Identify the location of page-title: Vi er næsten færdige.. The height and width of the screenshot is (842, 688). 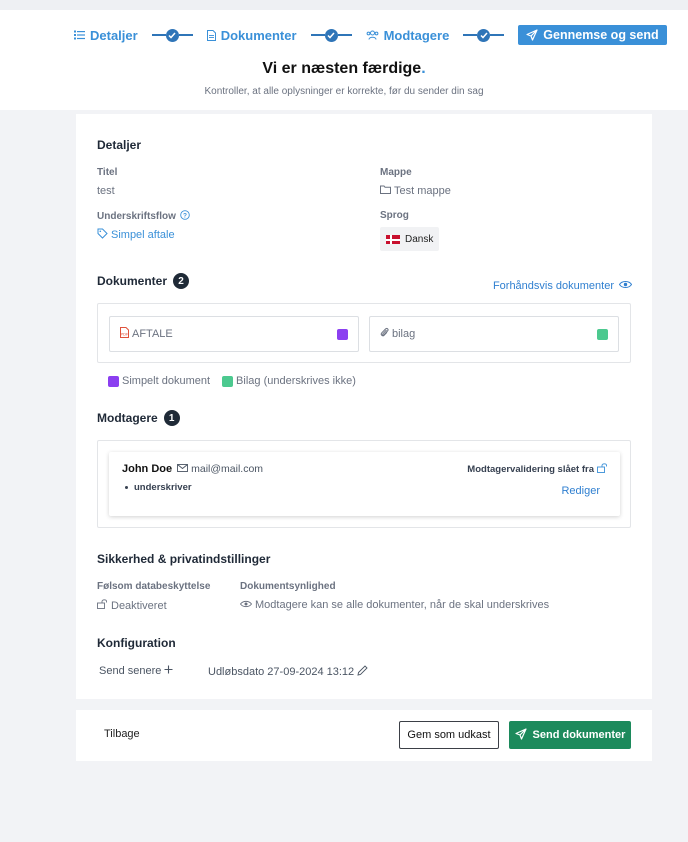
(344, 68).